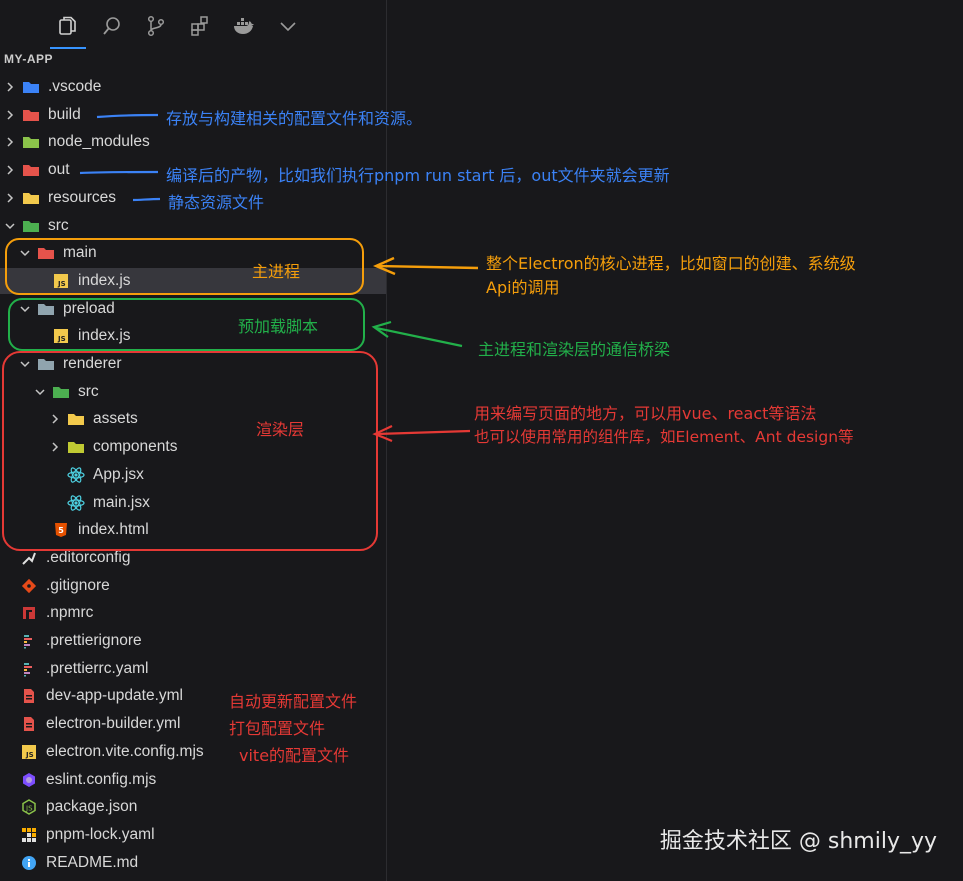  What do you see at coordinates (193, 641) in the screenshot?
I see `tree-item: .prettierignore` at bounding box center [193, 641].